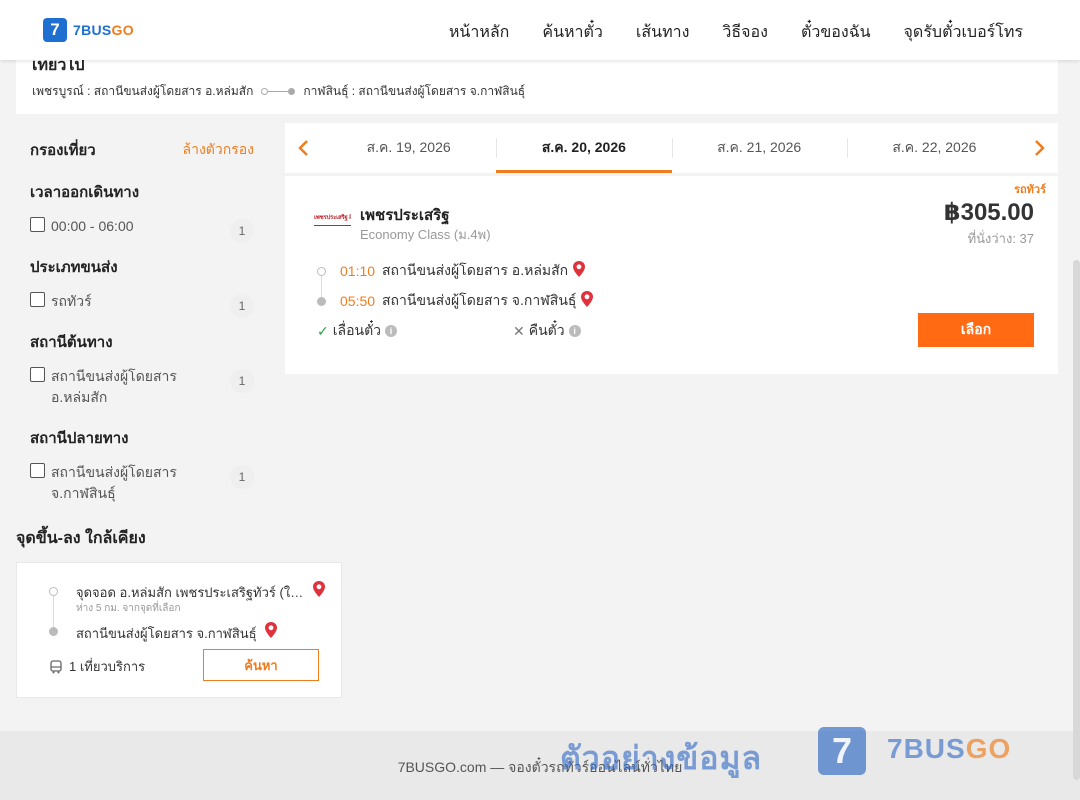 This screenshot has height=800, width=1080. Describe the element at coordinates (81, 538) in the screenshot. I see `nearby-stops-title: จุดขึ้น-ลง ใกล้เคียง` at that location.